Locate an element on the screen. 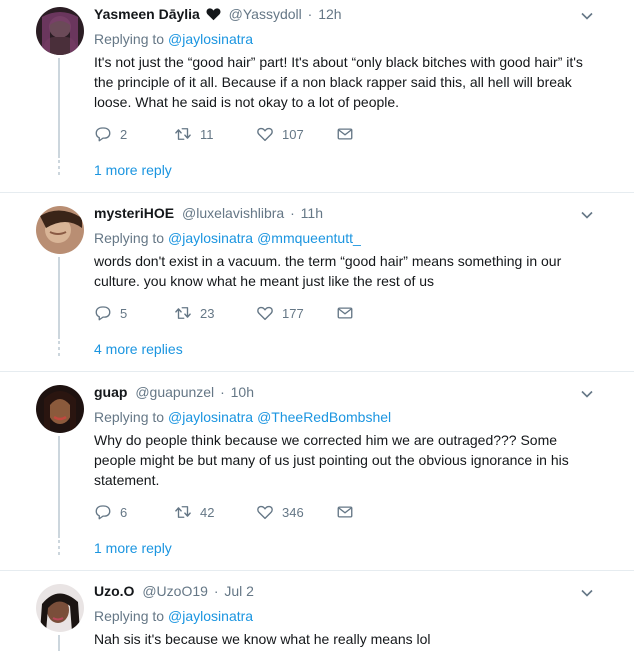  replying-to: Replying to @jaylosinatra @TheeRedBombshel is located at coordinates (242, 417).